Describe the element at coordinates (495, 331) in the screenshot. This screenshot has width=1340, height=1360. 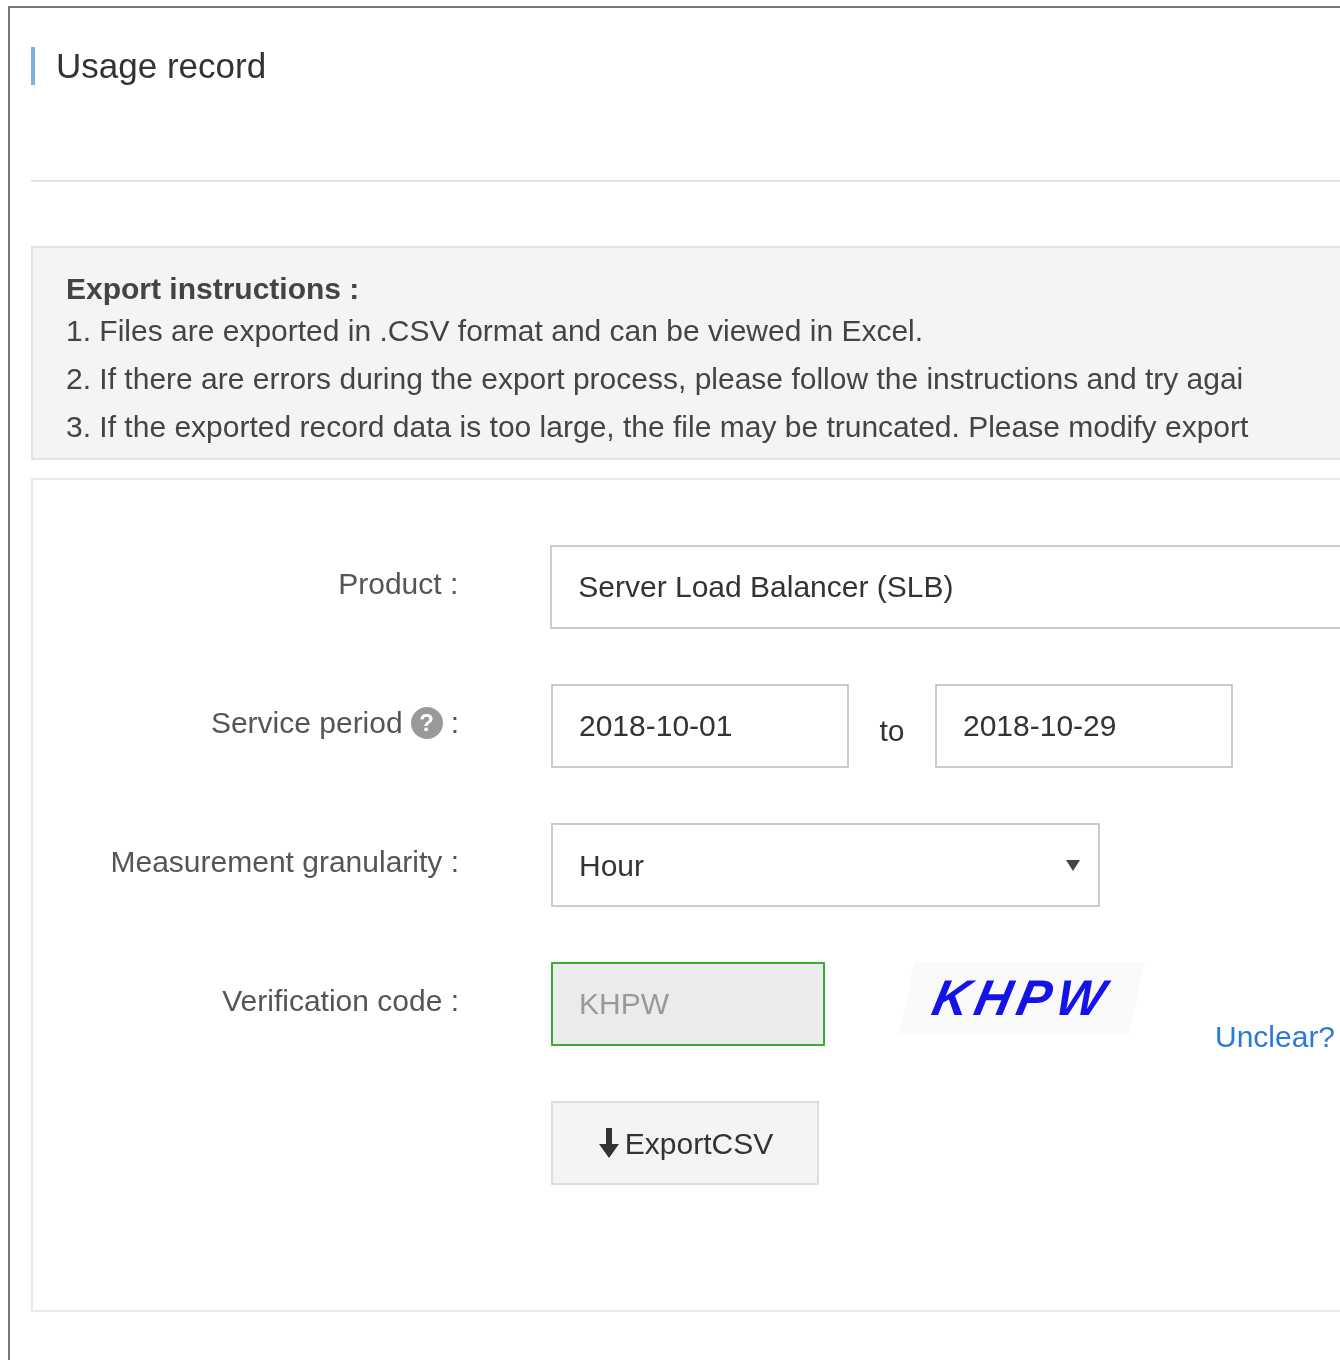
I see `instruction-line: 1. Files are exported in .CSV format and can be viewed in Excel.` at that location.